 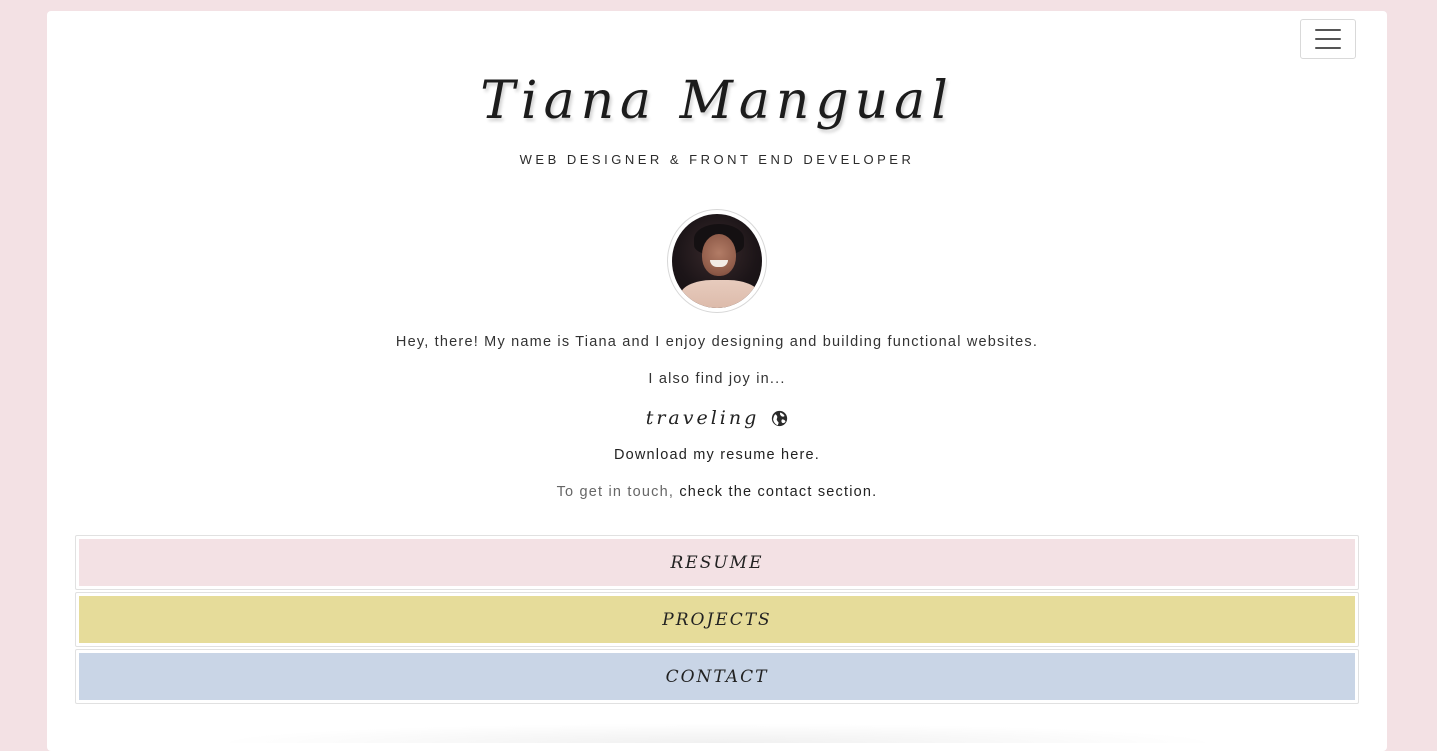 What do you see at coordinates (1328, 30) in the screenshot?
I see `hamburger-menu-icon` at bounding box center [1328, 30].